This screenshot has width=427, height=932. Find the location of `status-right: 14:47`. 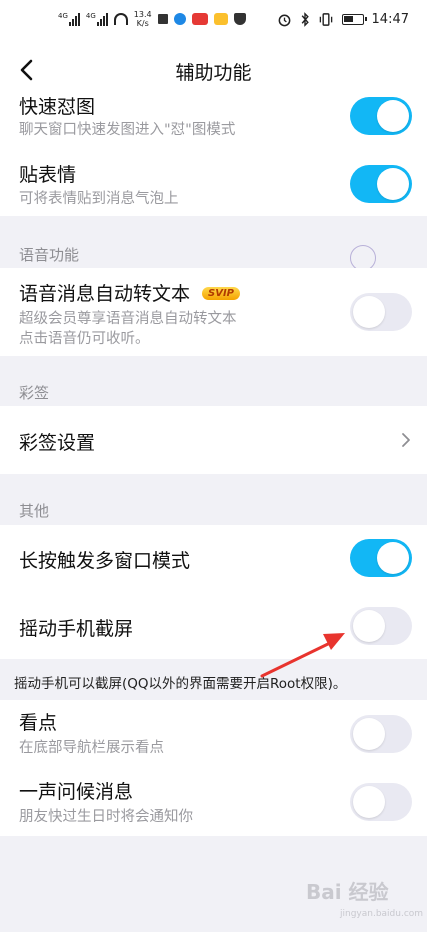

status-right: 14:47 is located at coordinates (343, 19).